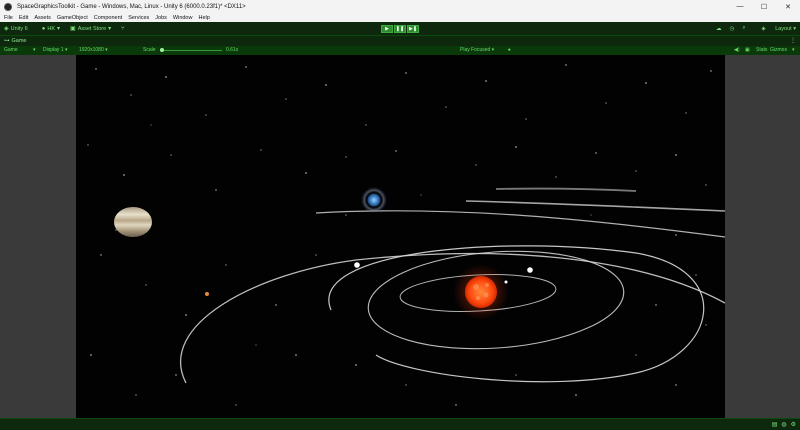 The width and height of the screenshot is (800, 430). Describe the element at coordinates (747, 50) in the screenshot. I see `overlay-icon: ▣` at that location.